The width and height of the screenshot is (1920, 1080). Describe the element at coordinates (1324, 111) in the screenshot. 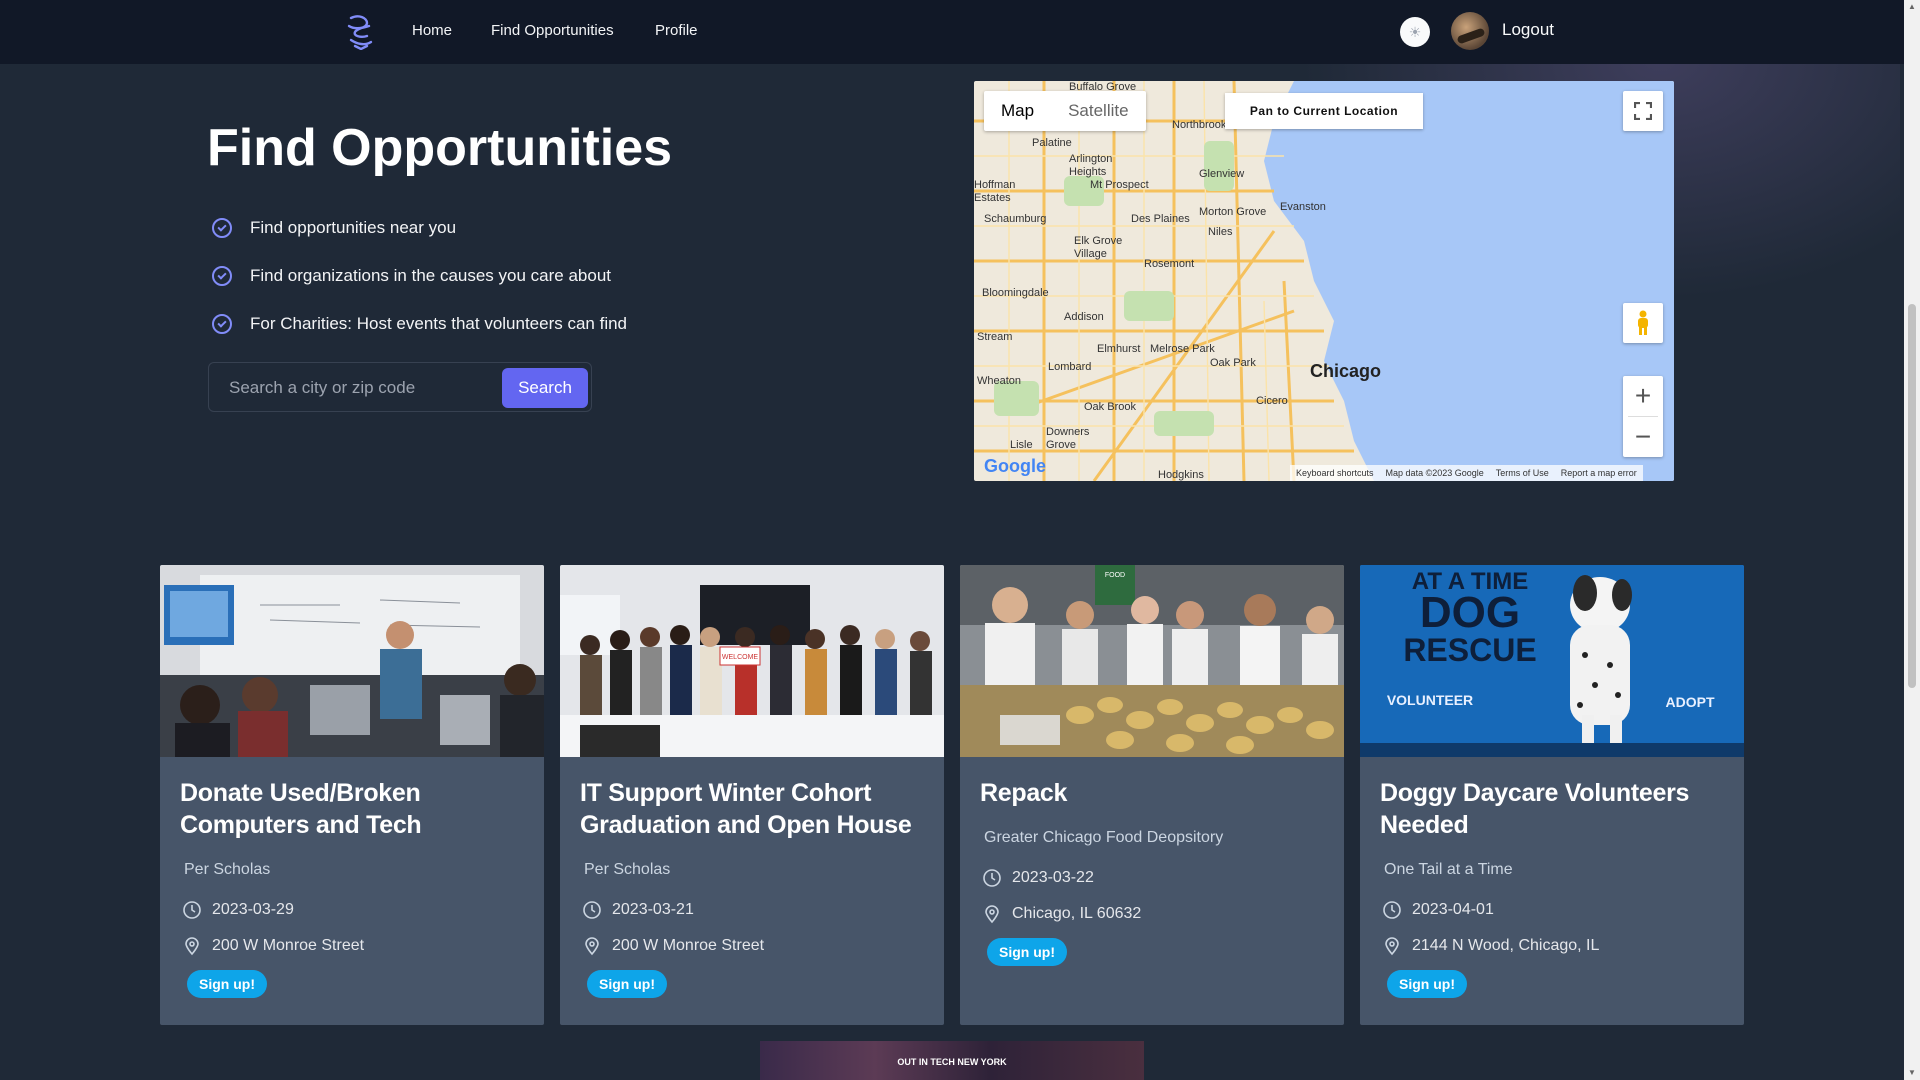

I see `pan-to-location-button: Pan to Current Location` at that location.